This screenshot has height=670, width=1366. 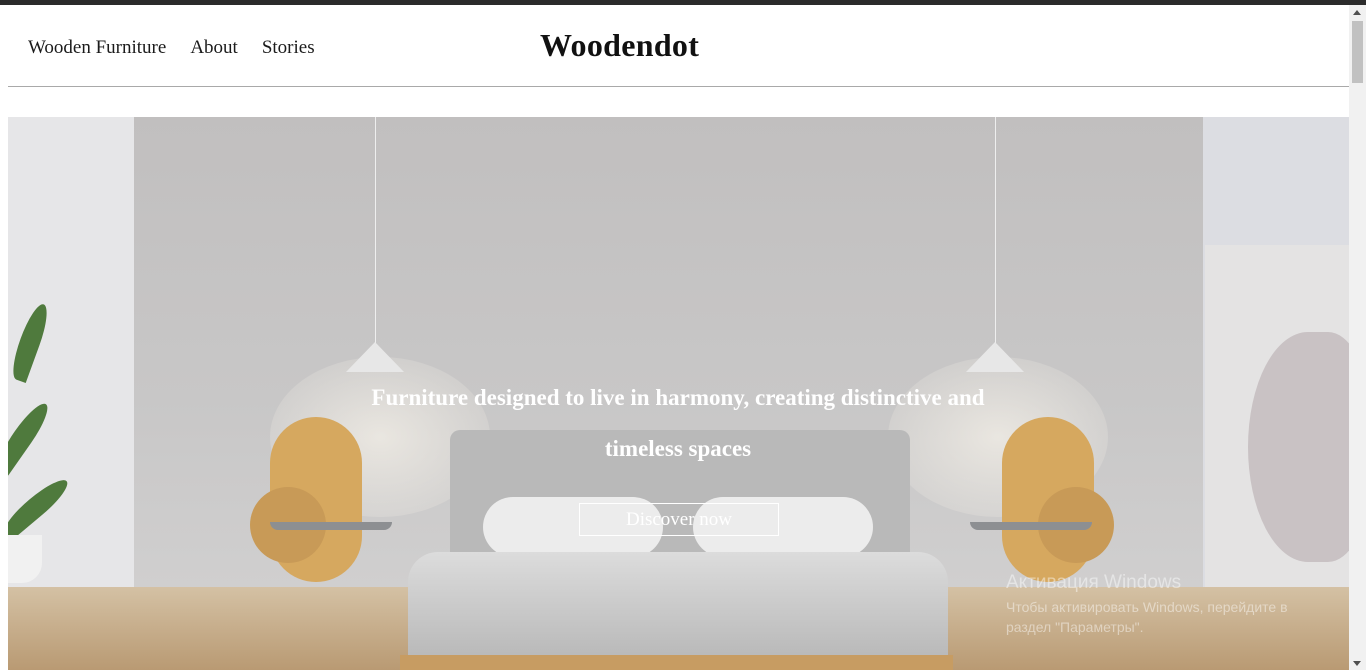 I want to click on site-header: Wooden Furniture About Stories Woodendot, so click(x=678, y=46).